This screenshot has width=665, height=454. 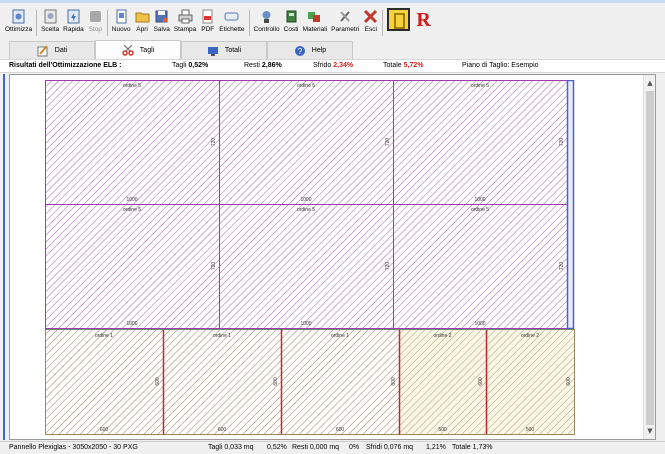 What do you see at coordinates (61, 50) in the screenshot?
I see `tab-label: Dati` at bounding box center [61, 50].